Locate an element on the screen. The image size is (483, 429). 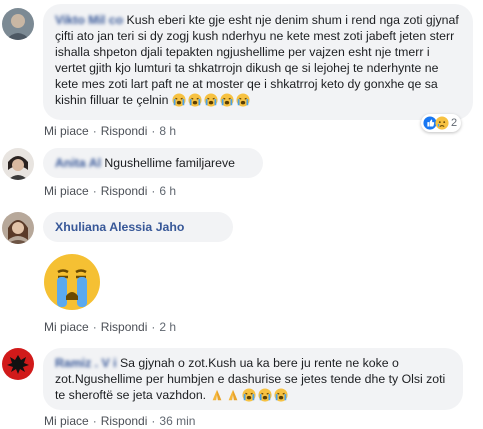
comment-text: Ngushellime familjareve is located at coordinates (169, 163).